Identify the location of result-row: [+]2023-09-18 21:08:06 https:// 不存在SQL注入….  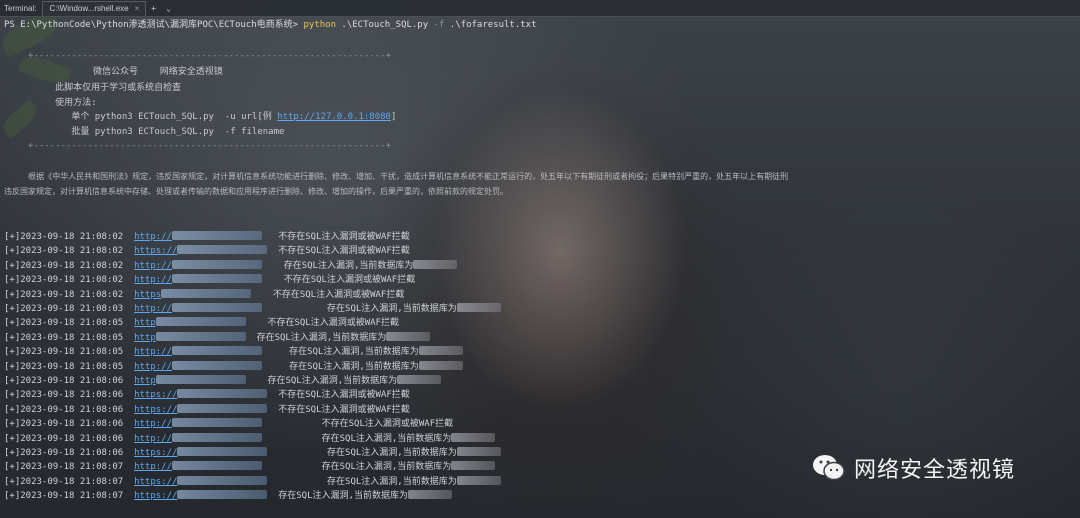
(207, 409).